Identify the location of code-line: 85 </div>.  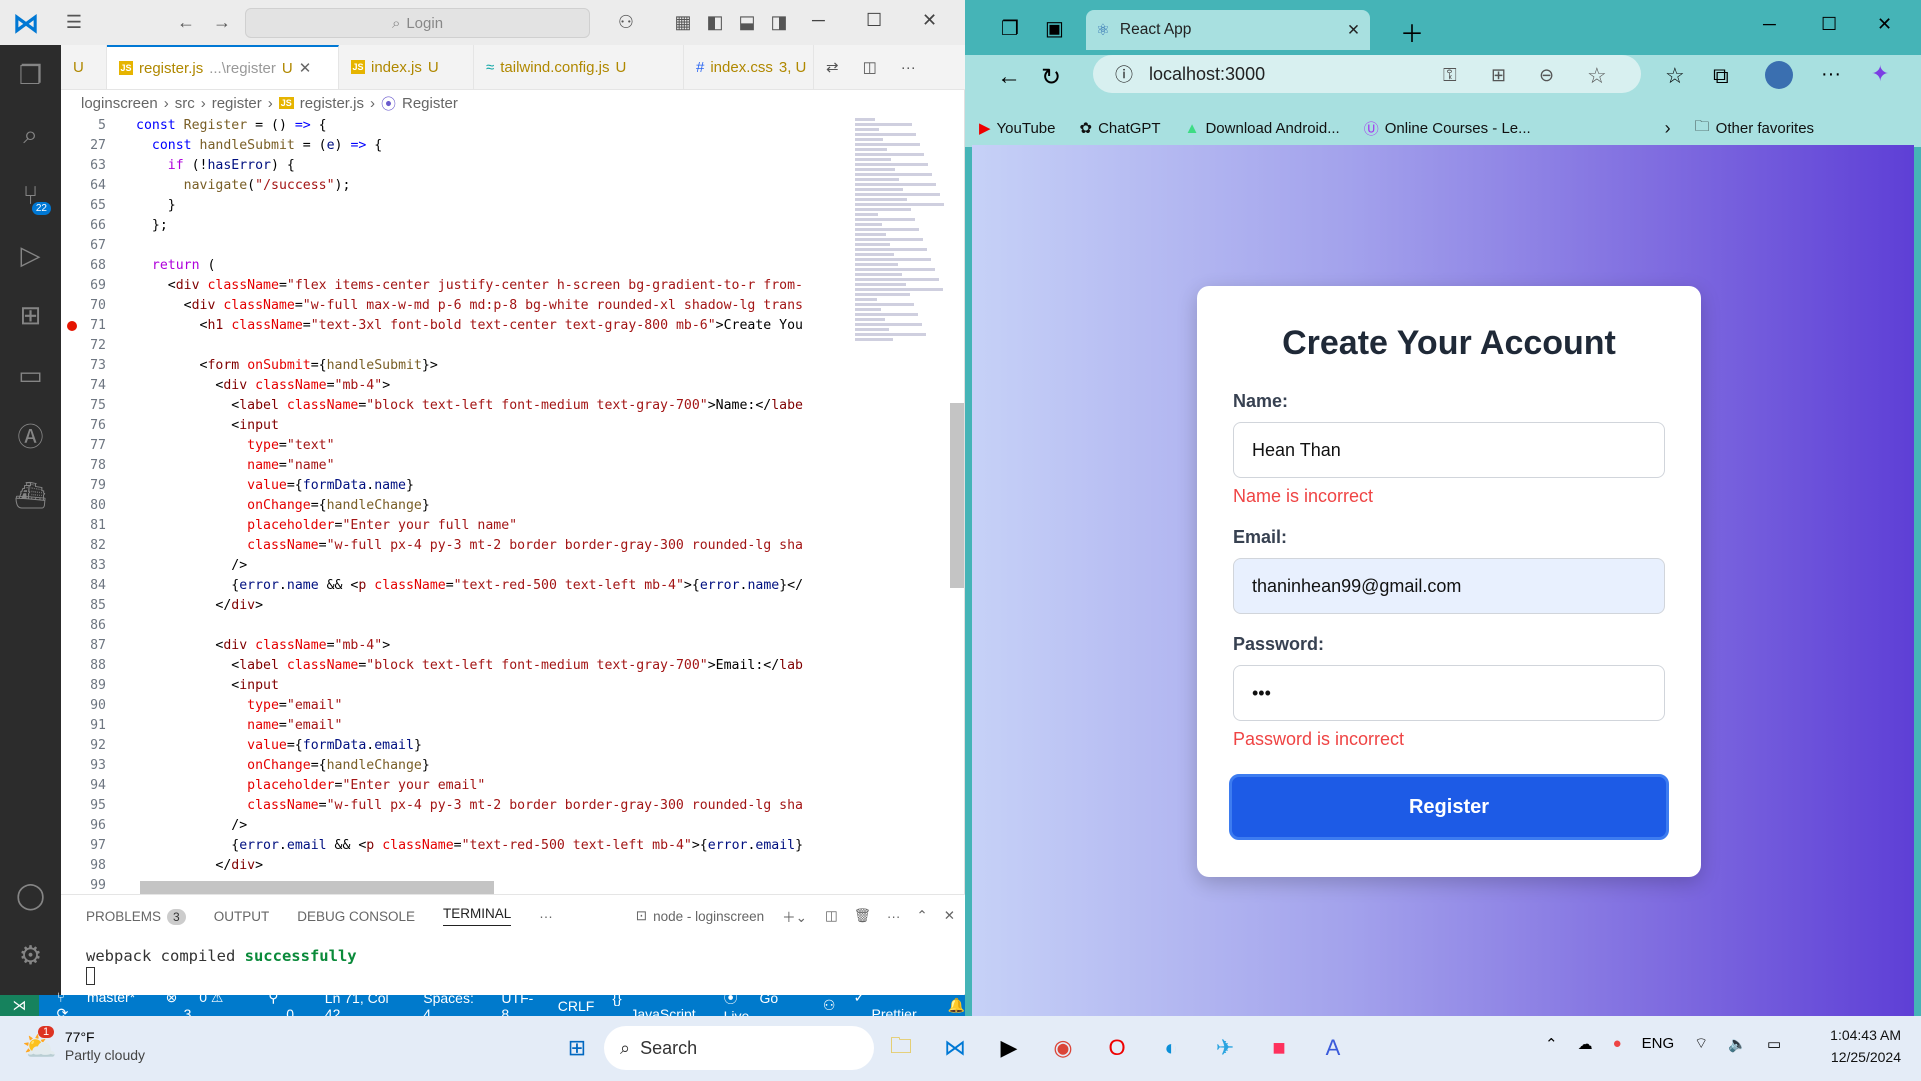
(456, 606).